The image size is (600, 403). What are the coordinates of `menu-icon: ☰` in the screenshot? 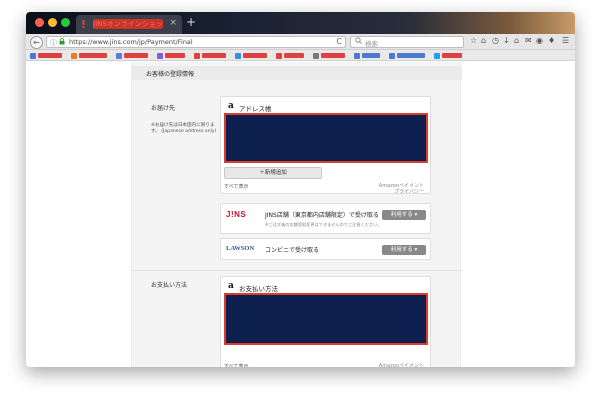 It's located at (565, 40).